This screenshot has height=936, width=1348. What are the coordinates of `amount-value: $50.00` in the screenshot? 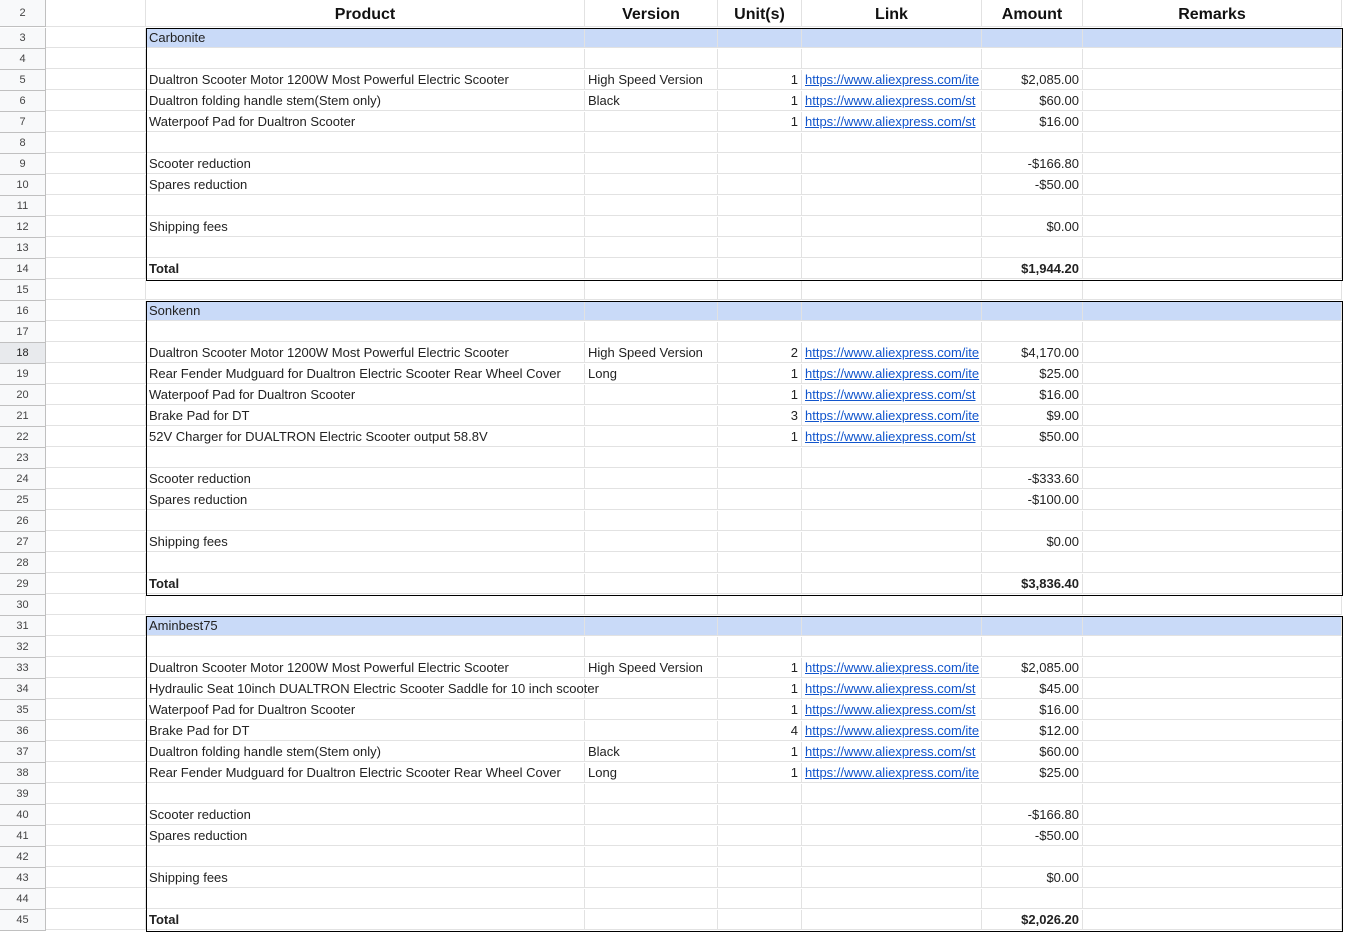 It's located at (1032, 437).